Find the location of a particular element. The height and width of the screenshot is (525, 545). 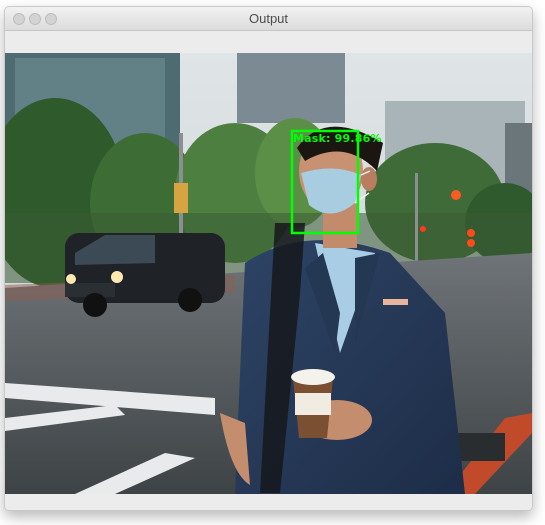

window-title: Output is located at coordinates (268, 18).